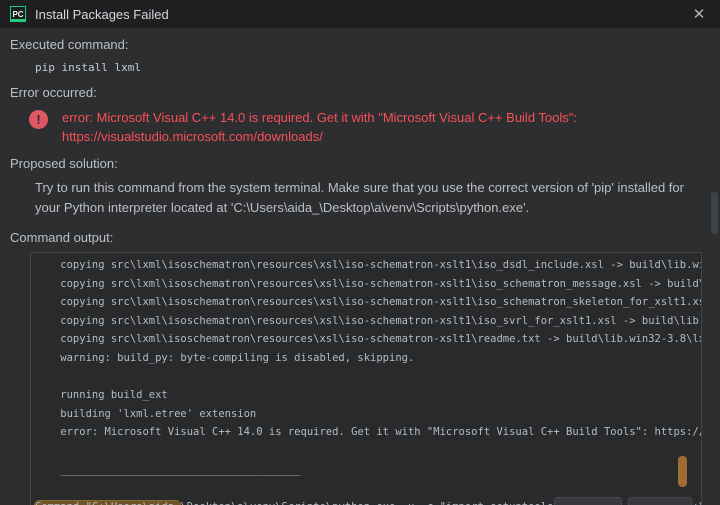 This screenshot has height=505, width=720. I want to click on search-match-highlight: Command "C:\Users\aida_, so click(108, 502).